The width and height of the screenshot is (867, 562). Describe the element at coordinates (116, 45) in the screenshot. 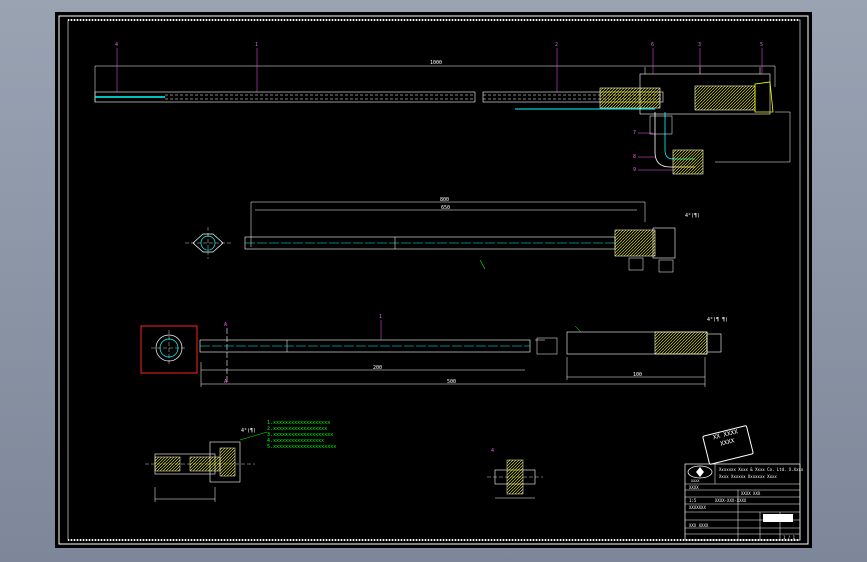

I see `balloon-4: 4` at that location.